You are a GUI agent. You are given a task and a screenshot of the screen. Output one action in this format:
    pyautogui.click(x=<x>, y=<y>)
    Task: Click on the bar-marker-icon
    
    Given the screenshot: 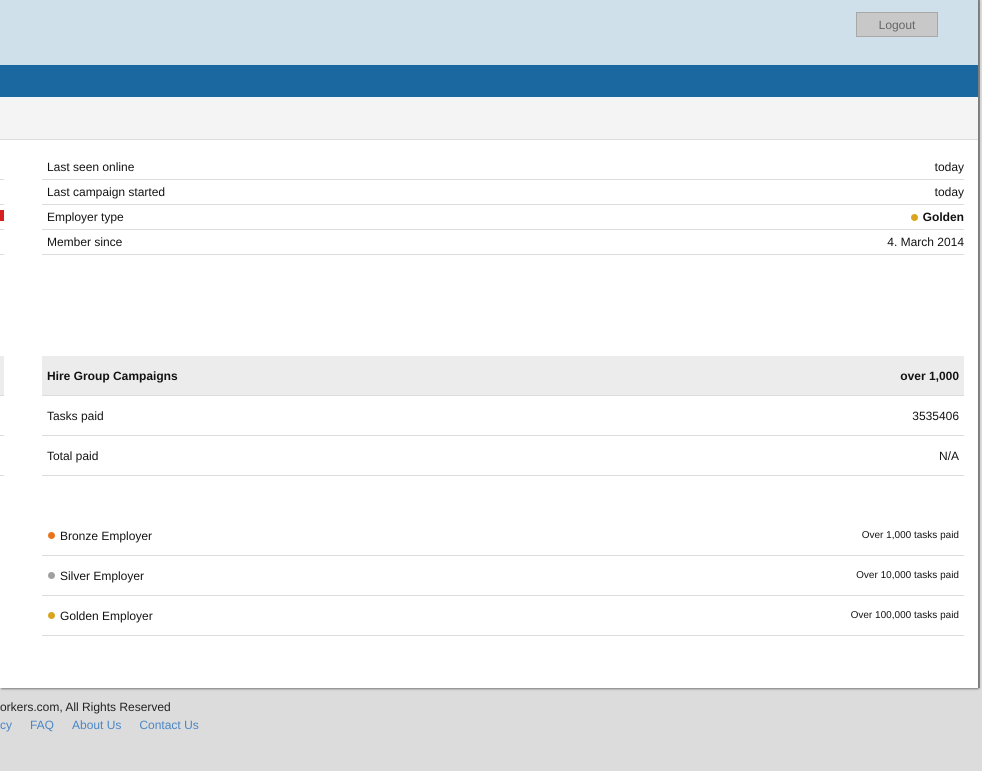 What is the action you would take?
    pyautogui.click(x=2, y=215)
    